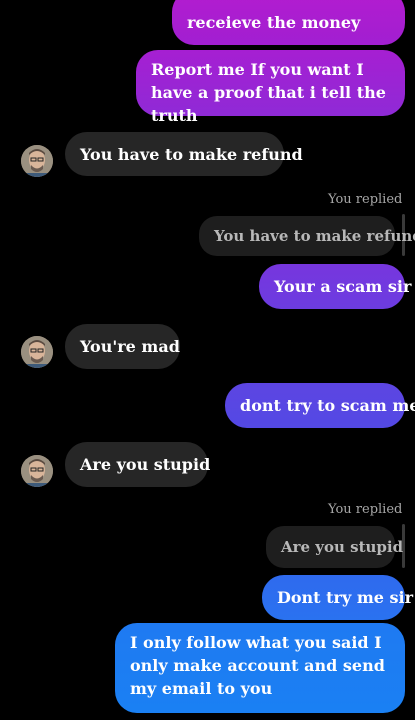 Image resolution: width=415 pixels, height=720 pixels. I want to click on sent-message: dont try to scam me, so click(320, 405).